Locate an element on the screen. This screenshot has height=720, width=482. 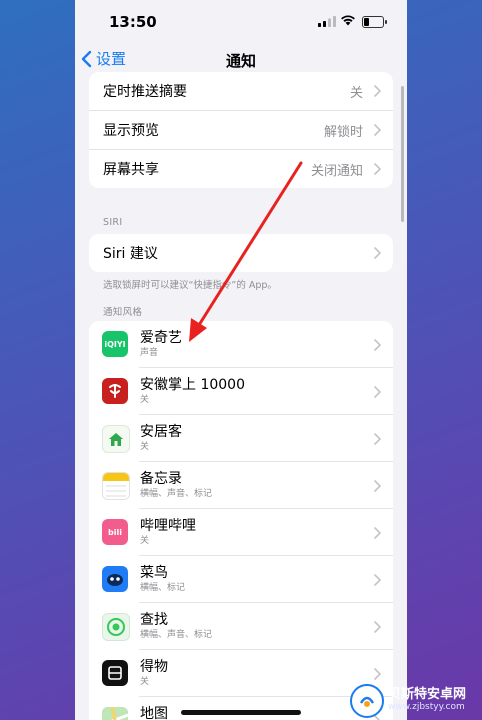
app-row-dewu: 得物 关 is located at coordinates (241, 673).